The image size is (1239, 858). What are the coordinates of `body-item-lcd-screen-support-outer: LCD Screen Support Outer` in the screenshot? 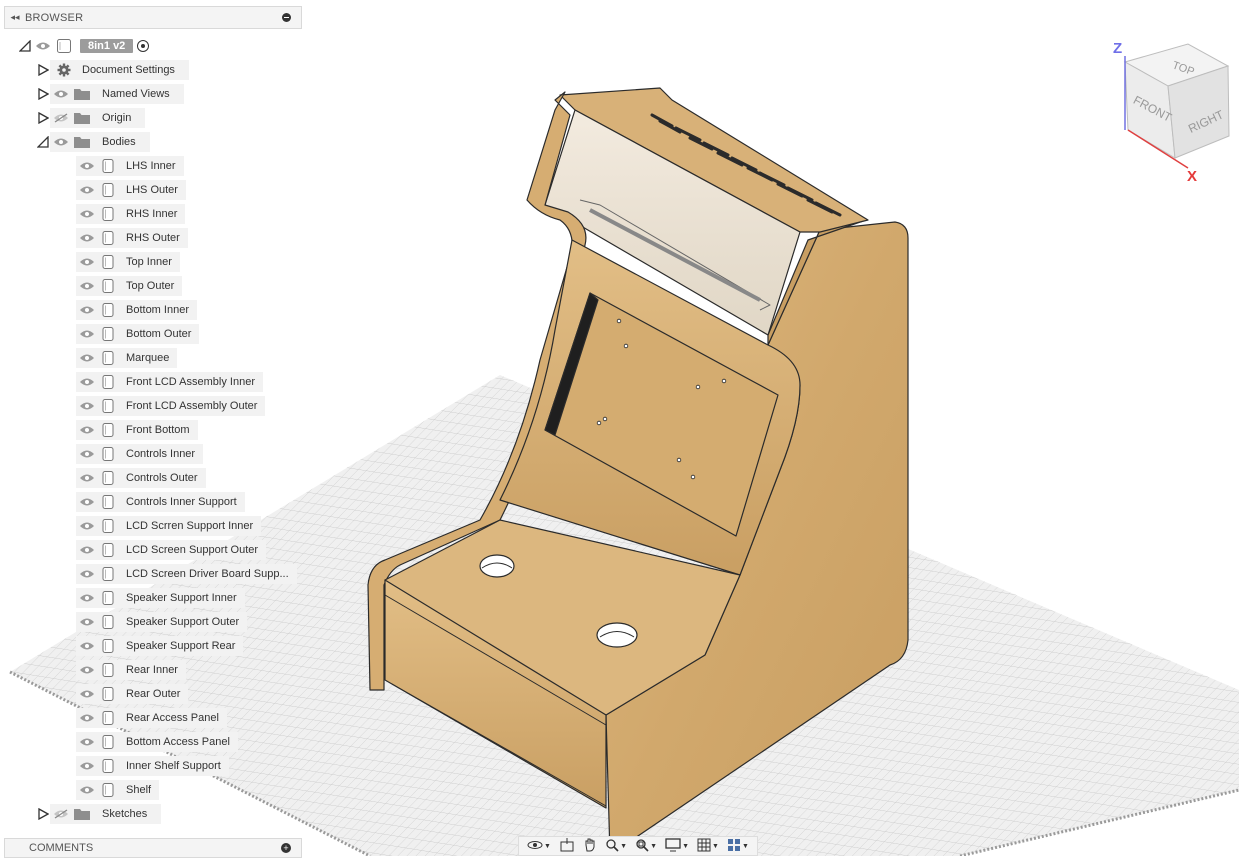 It's located at (171, 550).